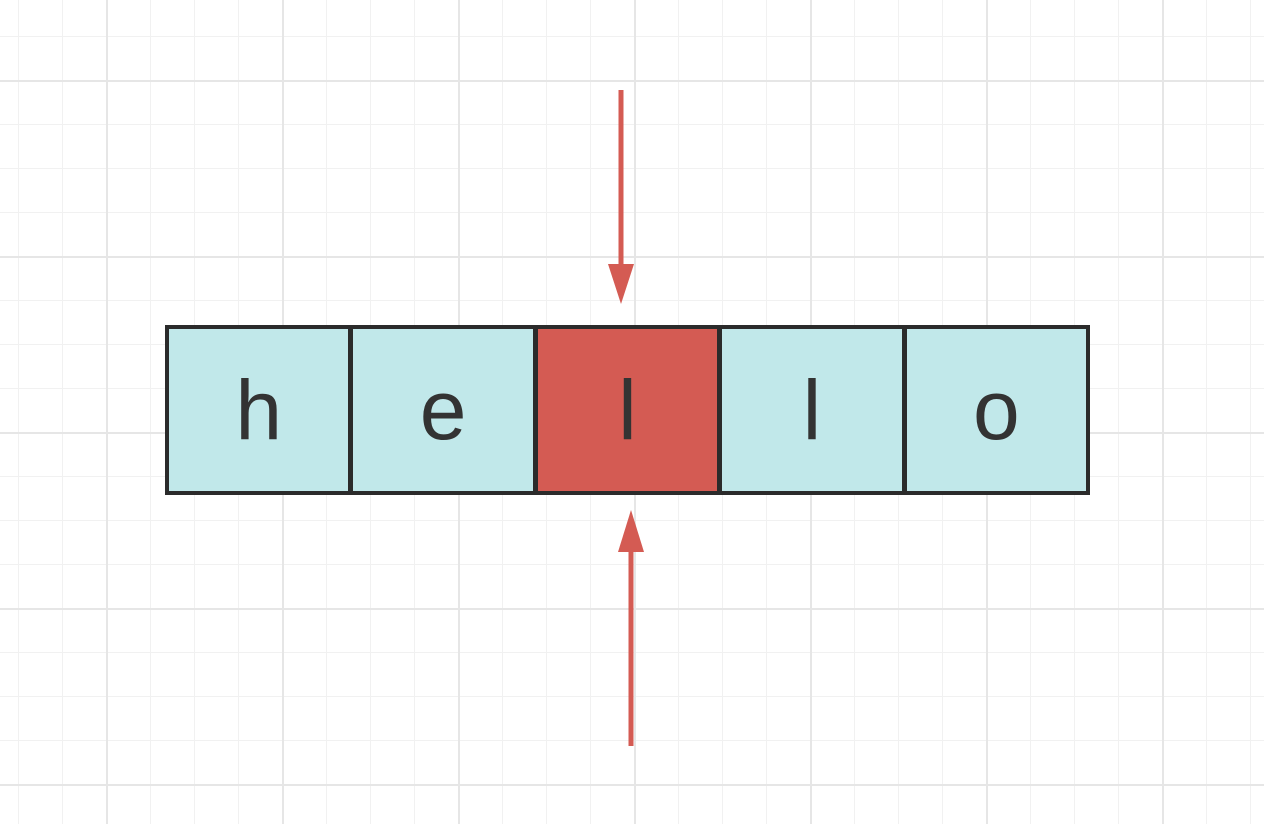  I want to click on up-arrow-icon, so click(631, 628).